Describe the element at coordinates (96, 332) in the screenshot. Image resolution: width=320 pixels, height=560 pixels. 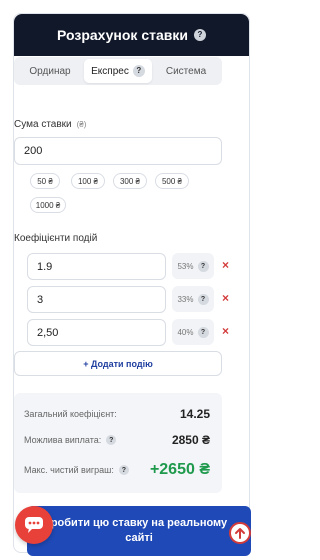
I see `odds-input: 2,50` at that location.